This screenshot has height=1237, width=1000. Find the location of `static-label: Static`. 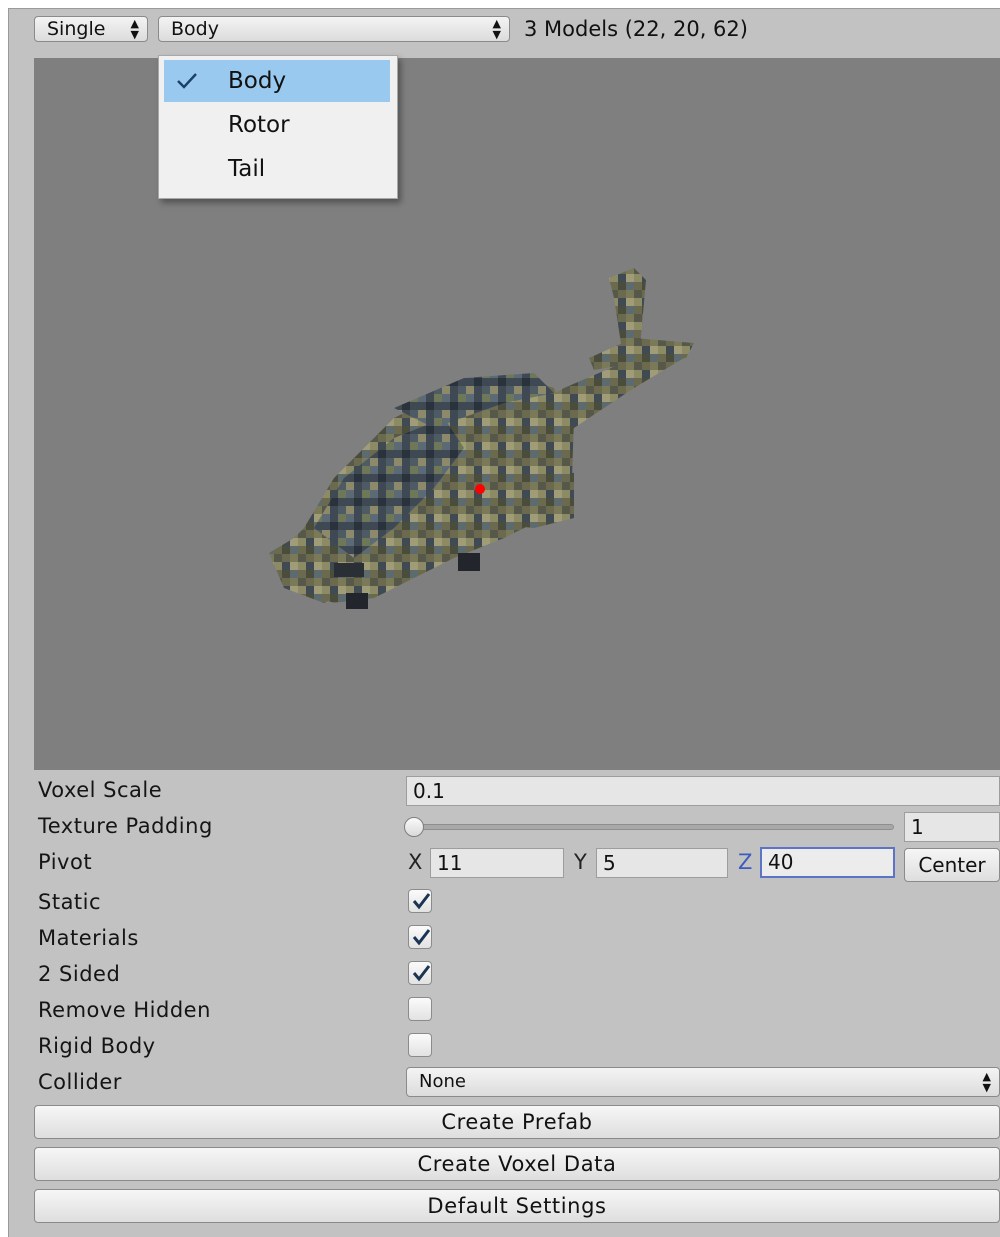

static-label: Static is located at coordinates (70, 902).